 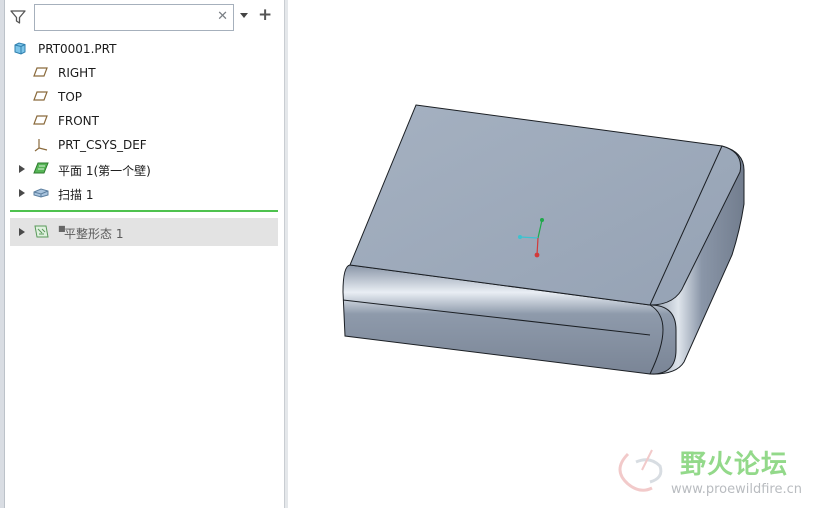 What do you see at coordinates (244, 15) in the screenshot?
I see `search-options-dropdown-icon` at bounding box center [244, 15].